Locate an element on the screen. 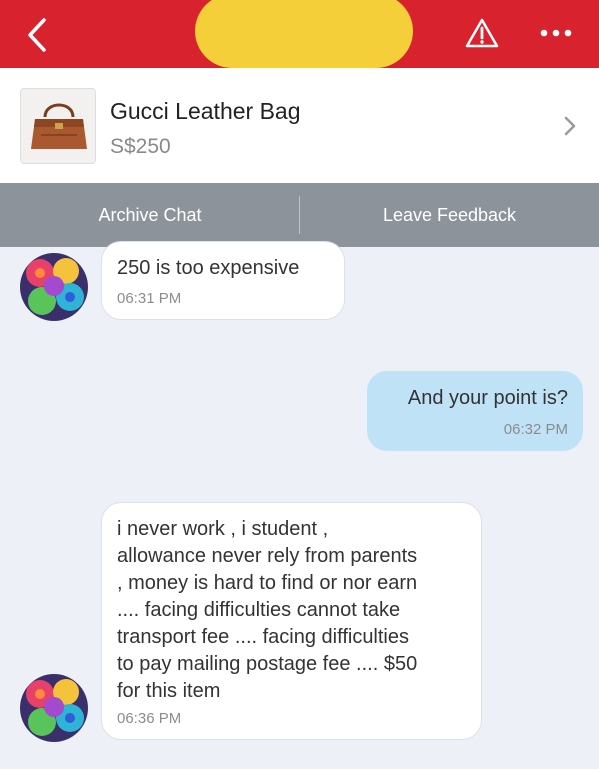 The width and height of the screenshot is (599, 769). redacted-username is located at coordinates (304, 34).